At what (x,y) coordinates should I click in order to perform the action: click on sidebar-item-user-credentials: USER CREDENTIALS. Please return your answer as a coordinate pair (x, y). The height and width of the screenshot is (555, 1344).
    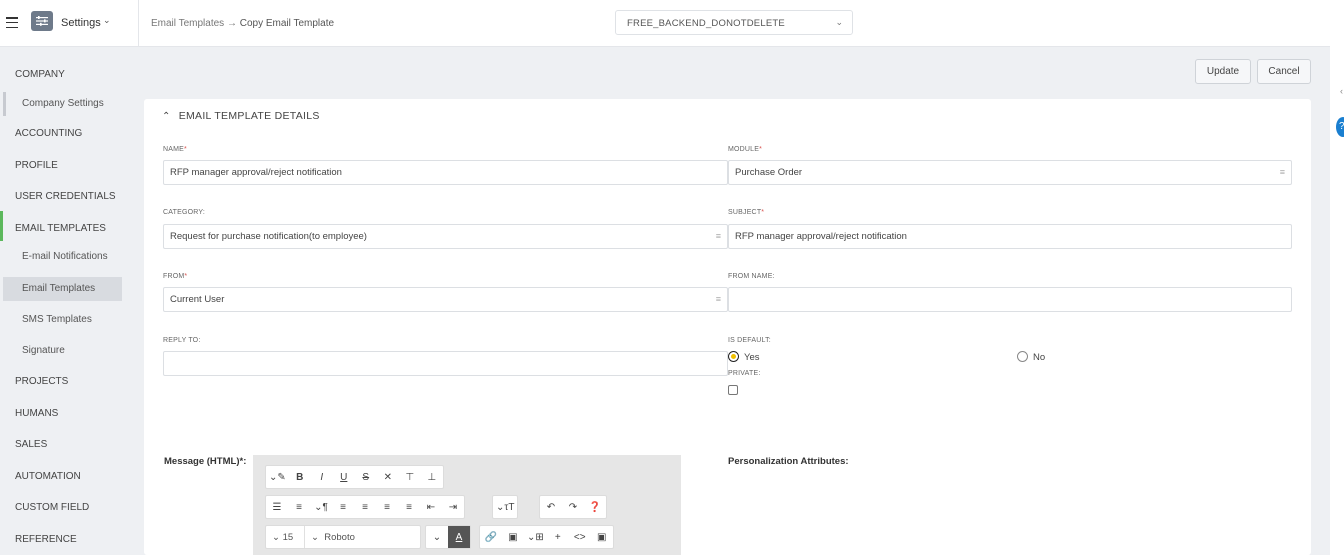
    Looking at the image, I should click on (69, 197).